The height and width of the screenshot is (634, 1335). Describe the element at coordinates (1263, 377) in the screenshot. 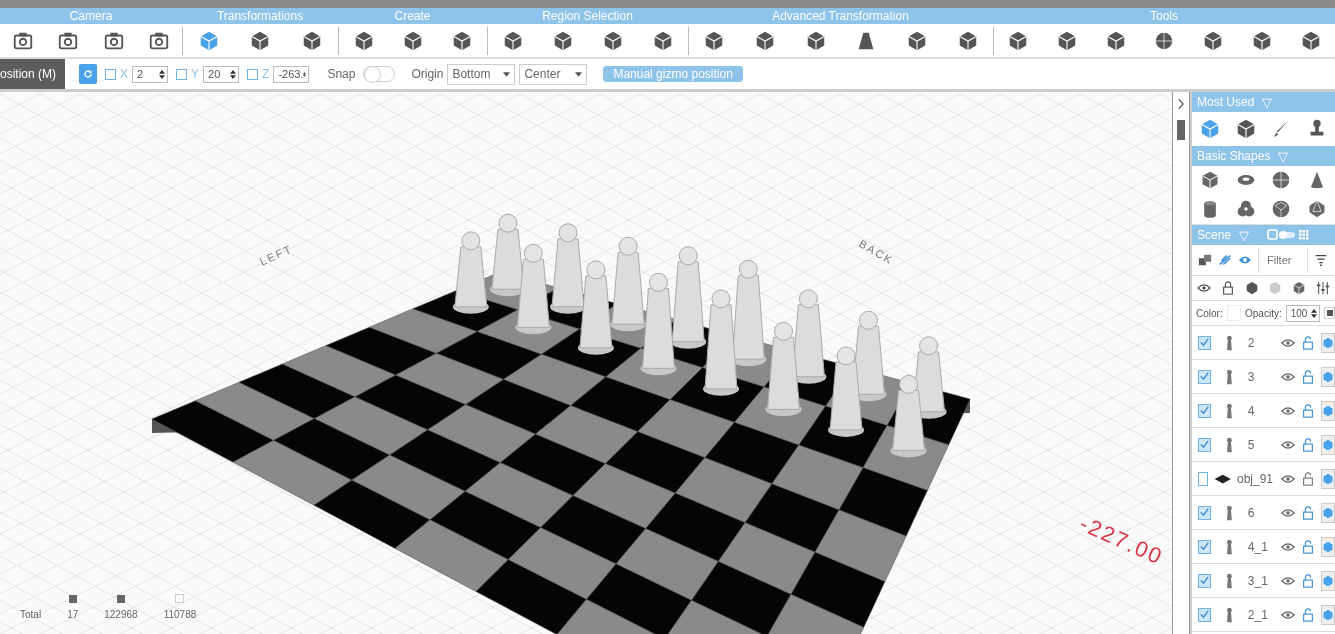

I see `scene-object-row: 3` at that location.